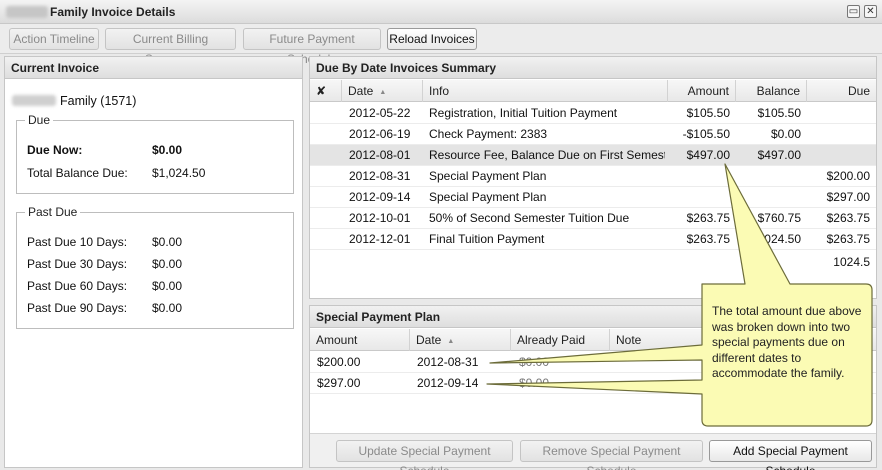 Image resolution: width=882 pixels, height=470 pixels. Describe the element at coordinates (771, 91) in the screenshot. I see `column-balance: Balance` at that location.